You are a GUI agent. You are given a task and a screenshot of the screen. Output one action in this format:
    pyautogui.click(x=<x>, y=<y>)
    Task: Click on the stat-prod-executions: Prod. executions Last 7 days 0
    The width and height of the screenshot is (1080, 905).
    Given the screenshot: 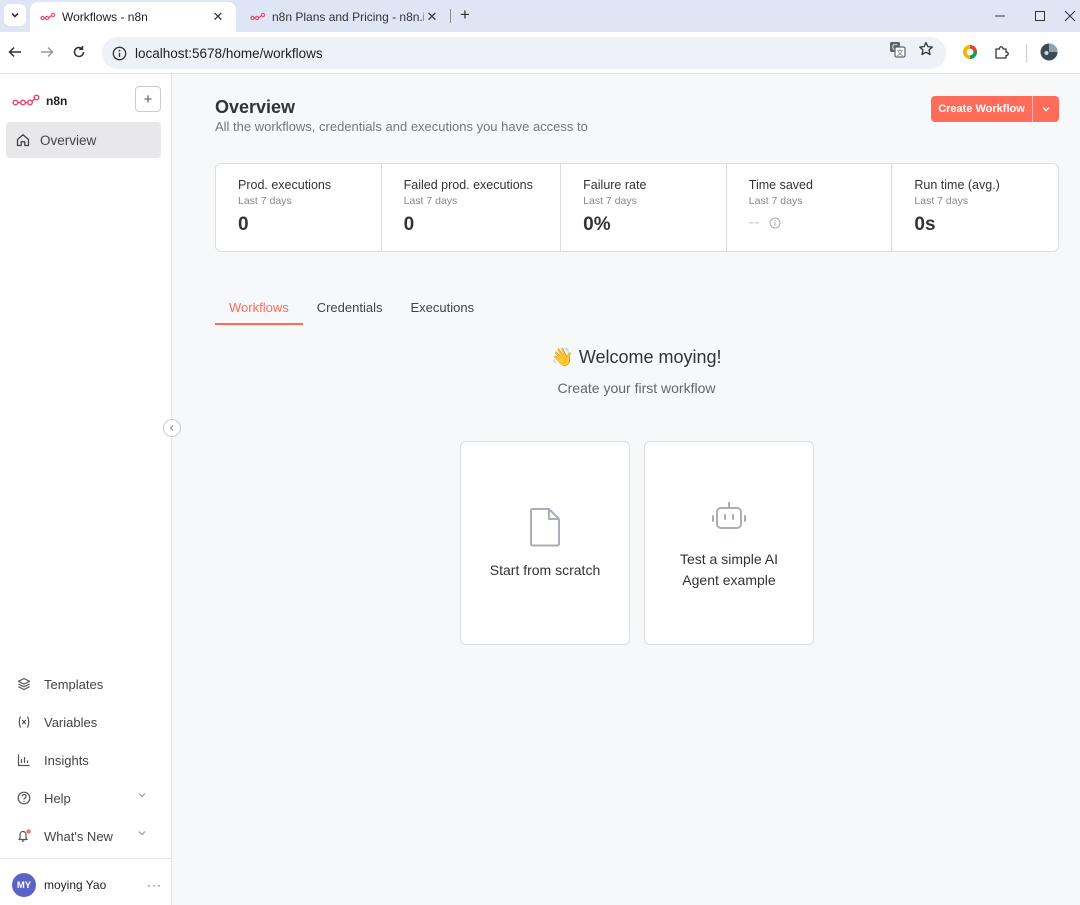 What is the action you would take?
    pyautogui.click(x=299, y=207)
    